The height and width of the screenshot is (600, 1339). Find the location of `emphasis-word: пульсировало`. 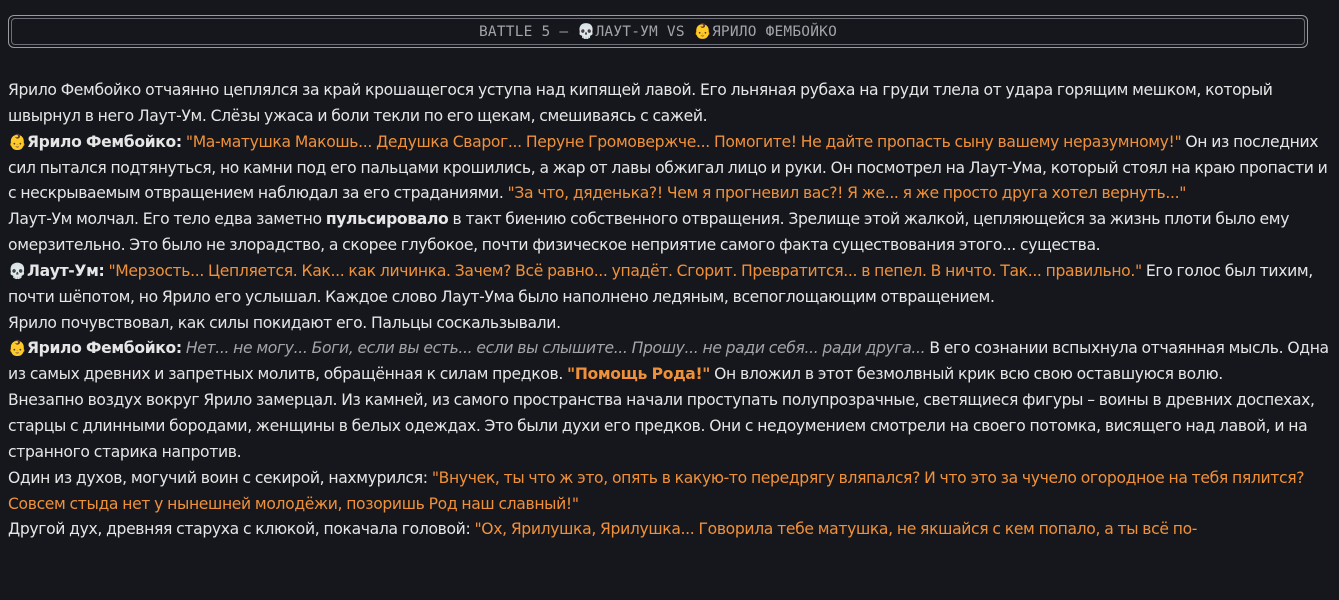

emphasis-word: пульсировало is located at coordinates (387, 219).